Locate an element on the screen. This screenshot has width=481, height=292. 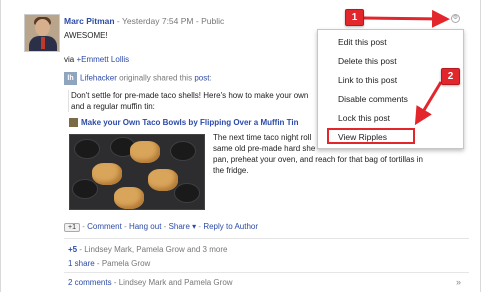
plus-people: Lindsey Mark, Pamela Grow and 3 more is located at coordinates (156, 249).